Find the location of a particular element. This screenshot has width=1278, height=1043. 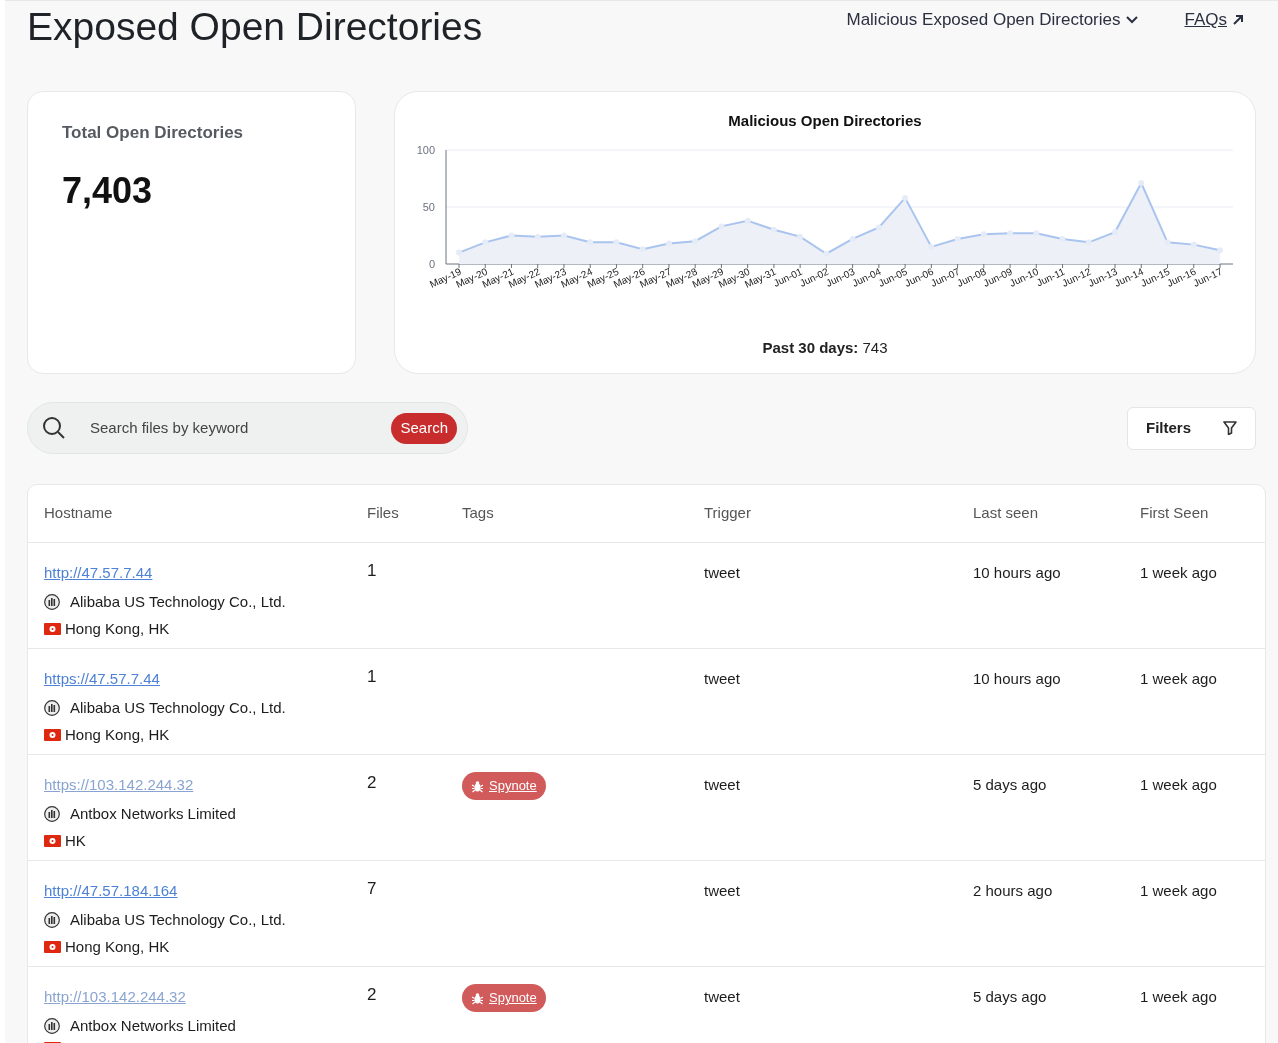

column-header: First Seen is located at coordinates (1175, 513).